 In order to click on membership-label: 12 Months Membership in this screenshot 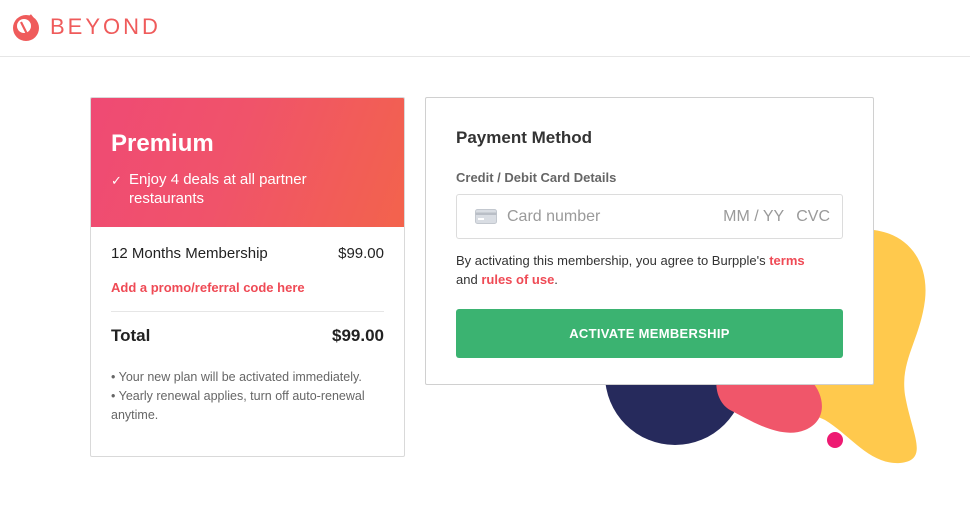, I will do `click(189, 253)`.